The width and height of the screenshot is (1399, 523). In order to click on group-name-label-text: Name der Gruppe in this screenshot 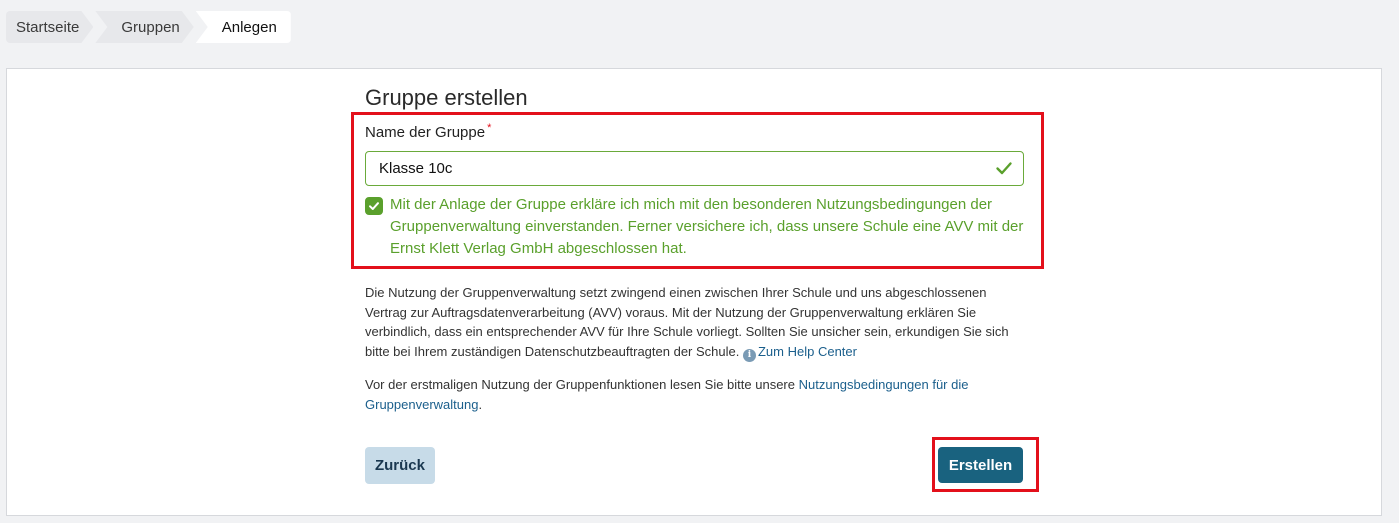, I will do `click(425, 132)`.